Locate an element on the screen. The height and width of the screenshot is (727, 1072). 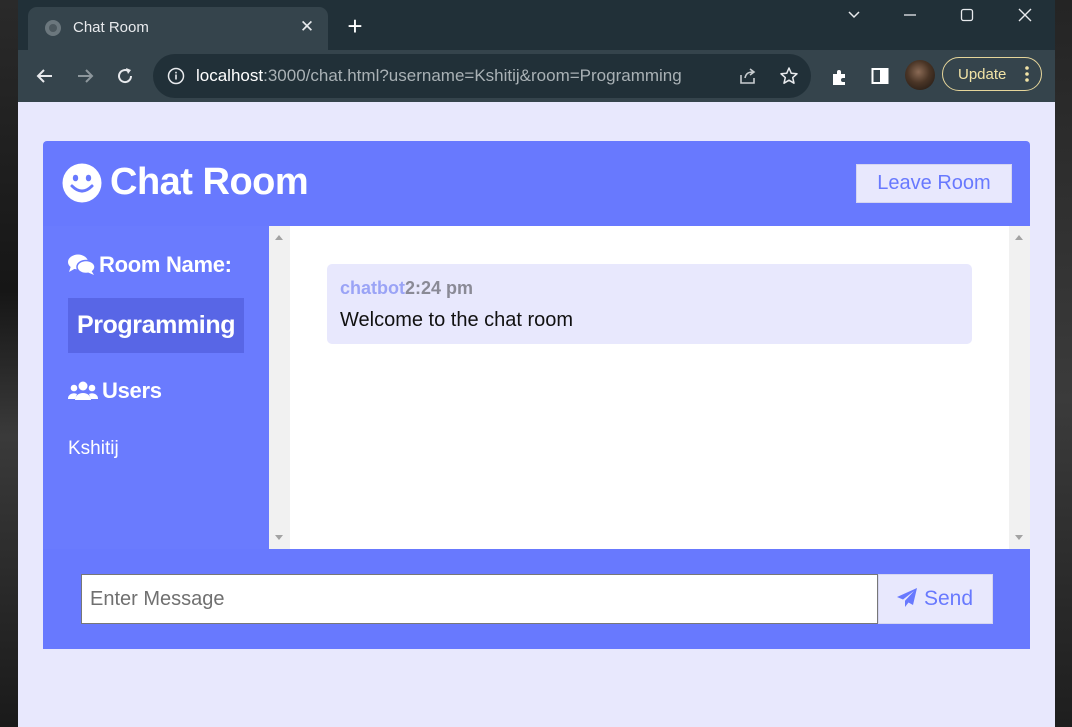
info-icon is located at coordinates (176, 76).